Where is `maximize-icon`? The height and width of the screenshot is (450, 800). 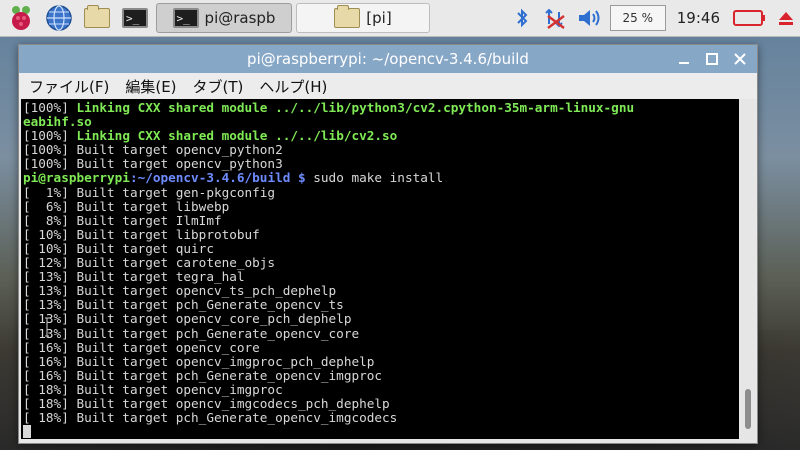
maximize-icon is located at coordinates (712, 59).